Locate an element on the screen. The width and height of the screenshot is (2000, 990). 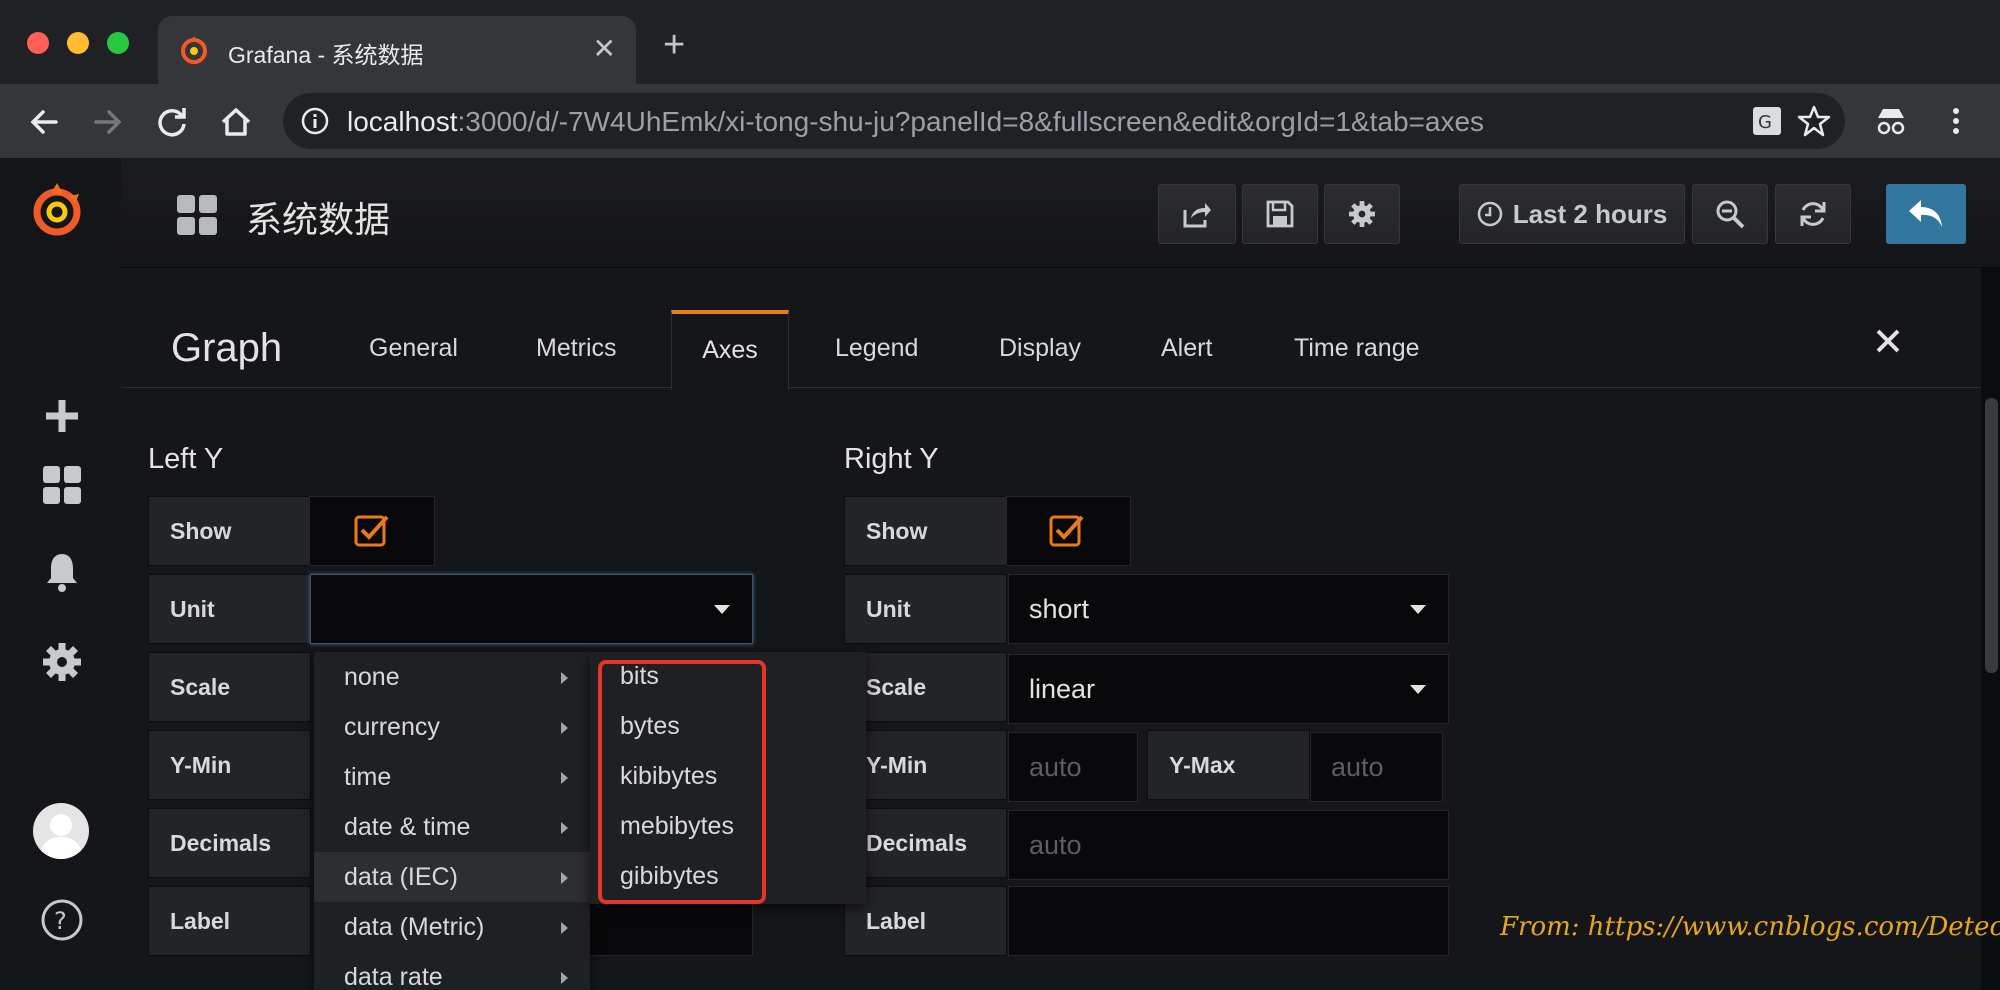
right-y-decimals-input: auto is located at coordinates (1228, 845).